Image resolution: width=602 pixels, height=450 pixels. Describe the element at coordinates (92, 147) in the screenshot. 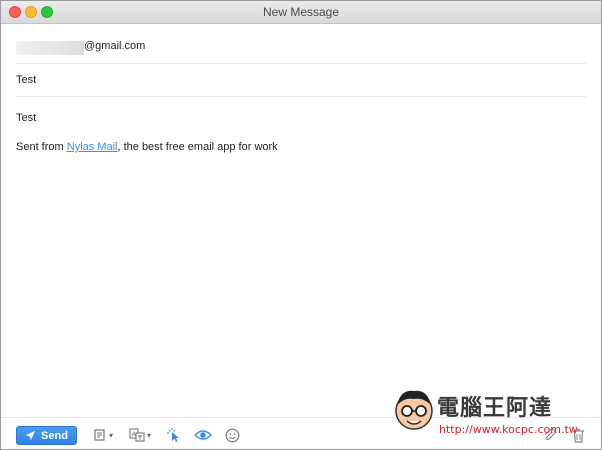

I see `nylas-mail-link: Nylas Mail` at that location.